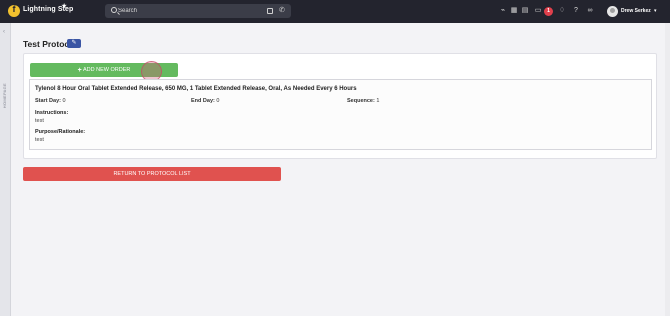  I want to click on start-day-field: Start Day: 0, so click(50, 101).